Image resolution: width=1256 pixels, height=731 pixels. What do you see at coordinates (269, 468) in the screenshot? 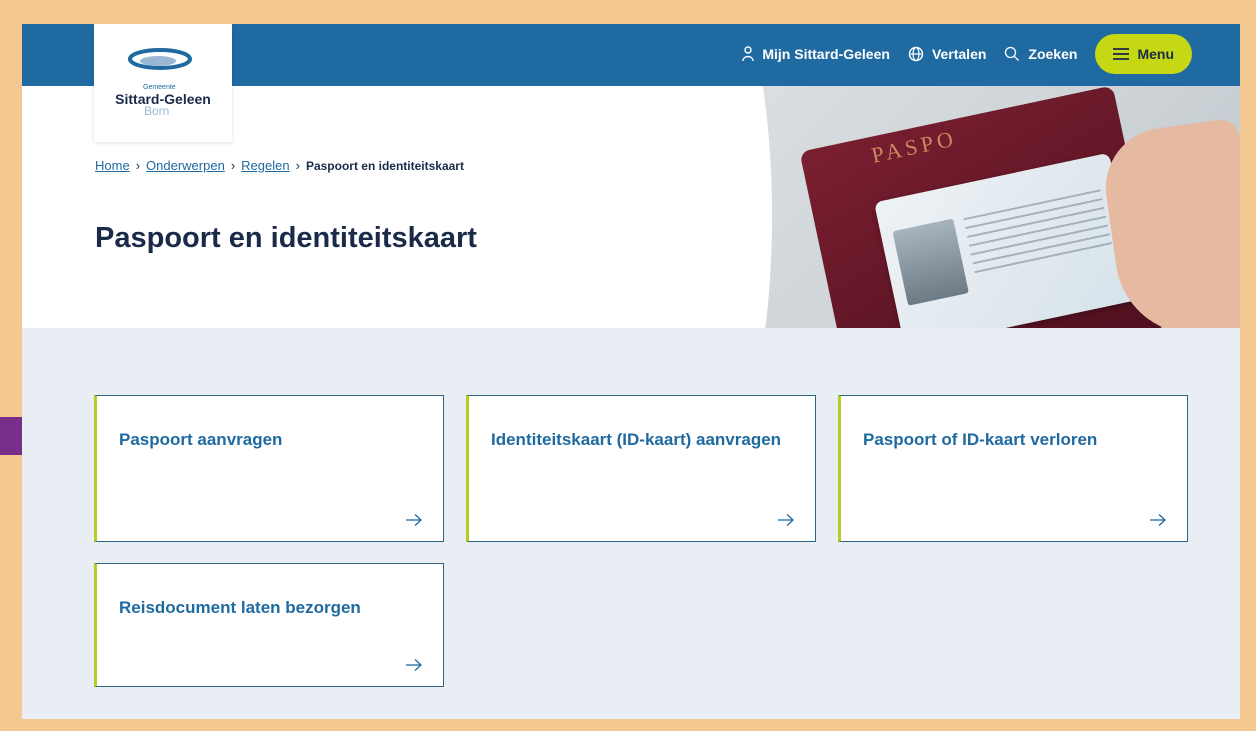
I see `card-paspoort-aanvragen: Paspoort aanvragen` at bounding box center [269, 468].